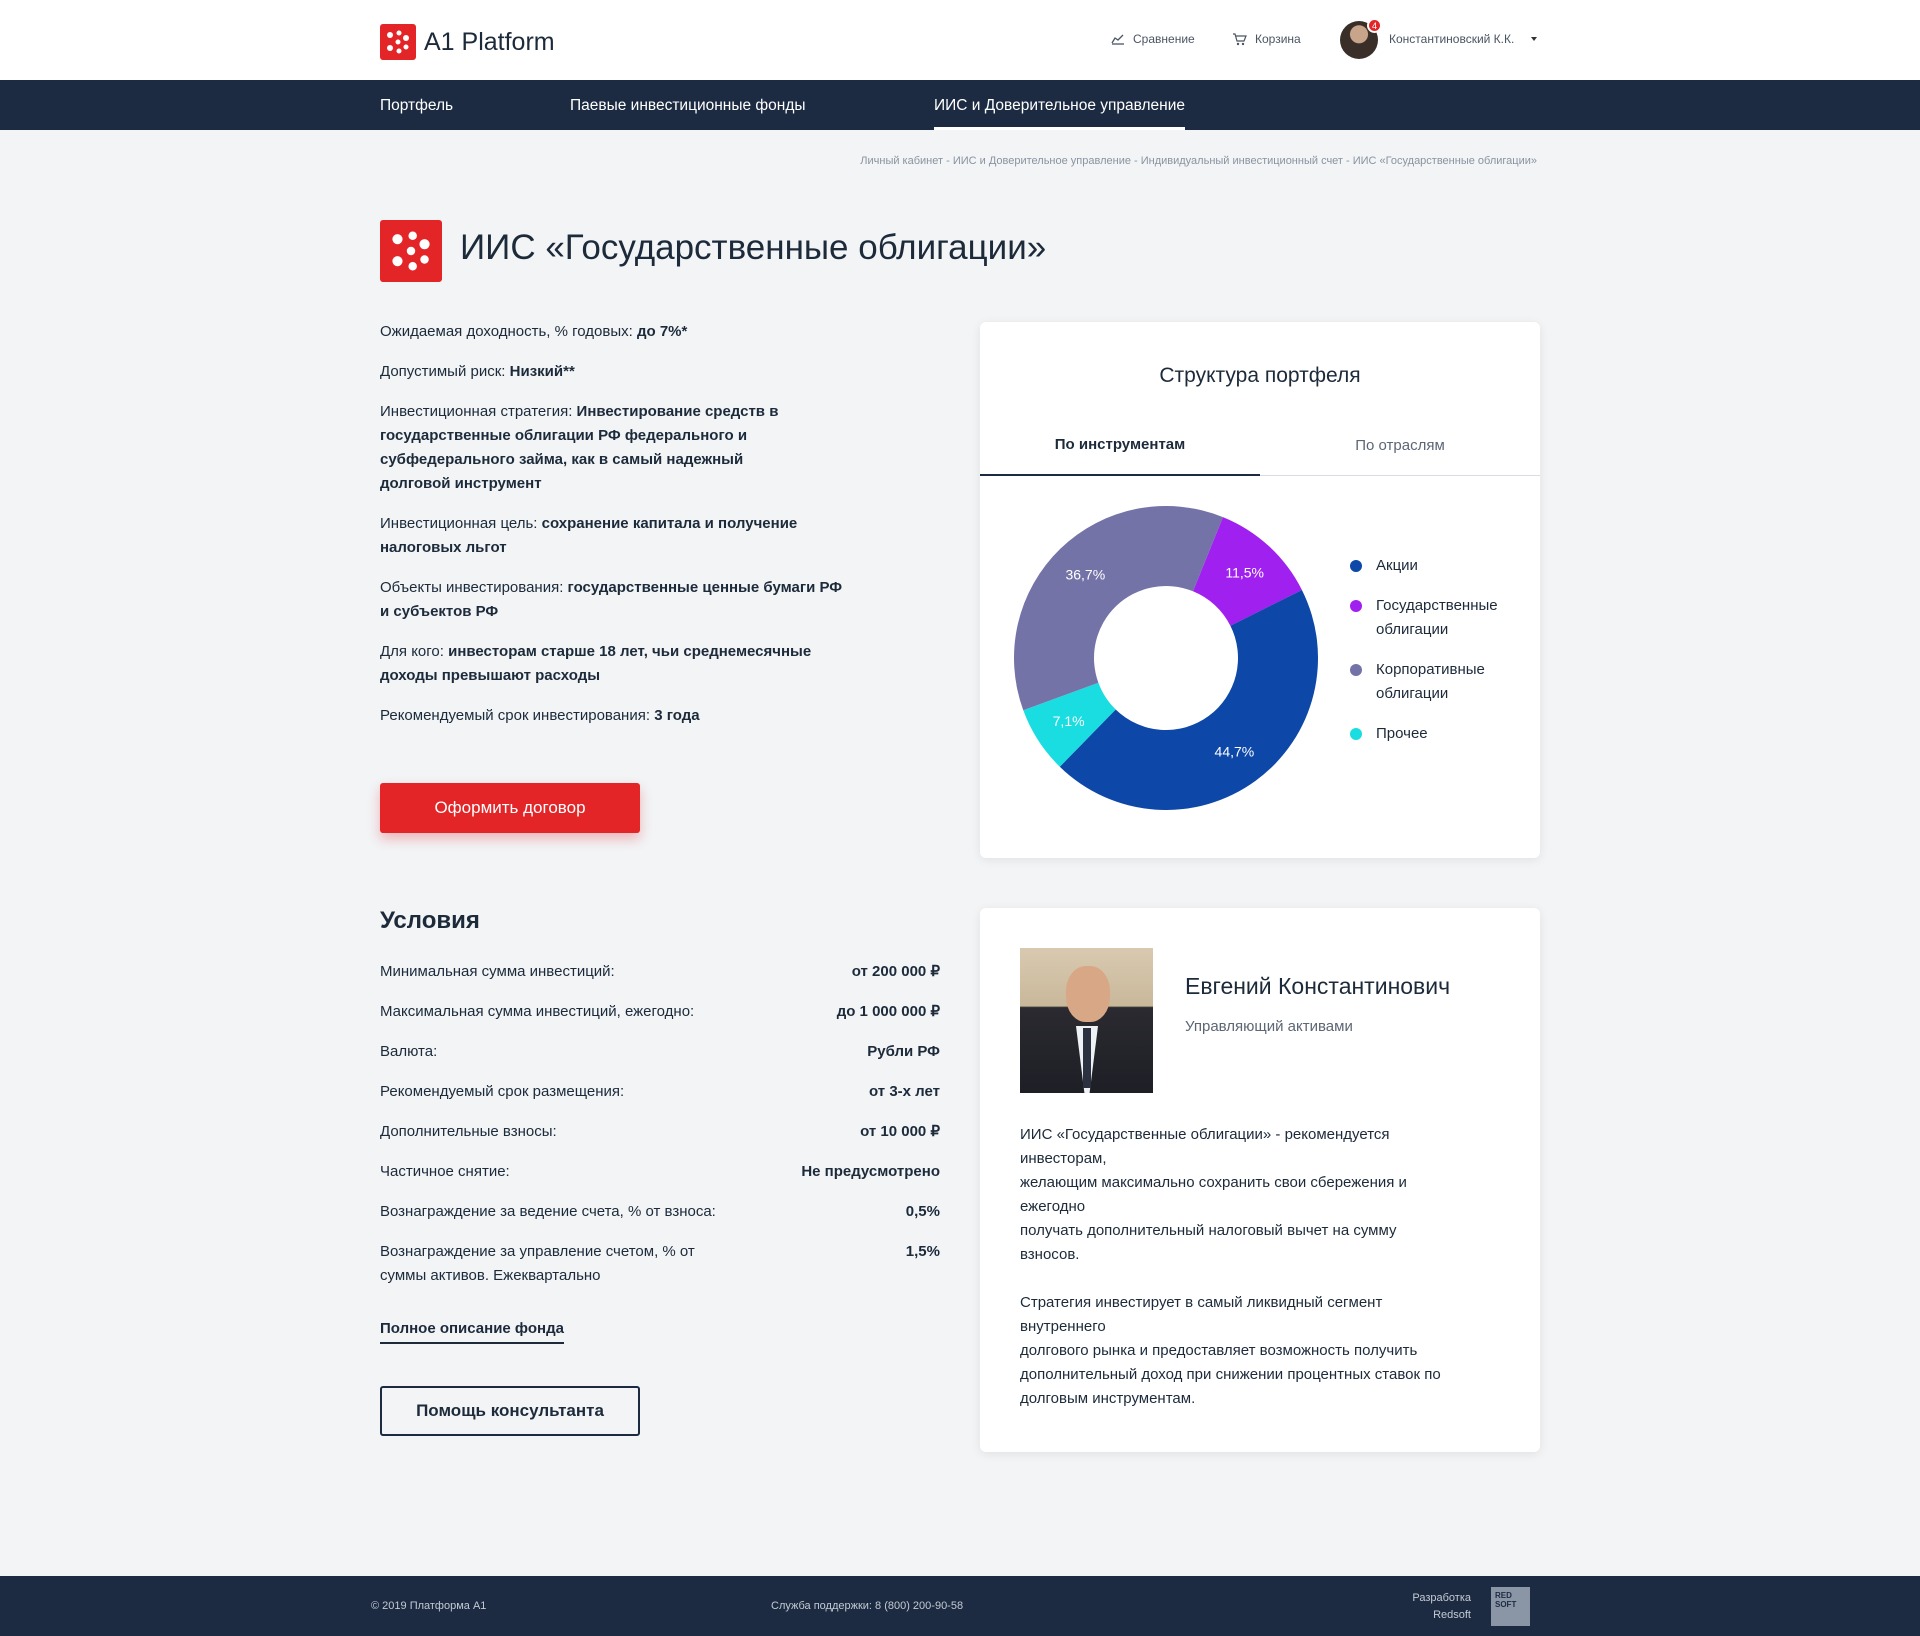 This screenshot has width=1920, height=1636. Describe the element at coordinates (1069, 721) in the screenshot. I see `donut-slice-label: 7,1%` at that location.